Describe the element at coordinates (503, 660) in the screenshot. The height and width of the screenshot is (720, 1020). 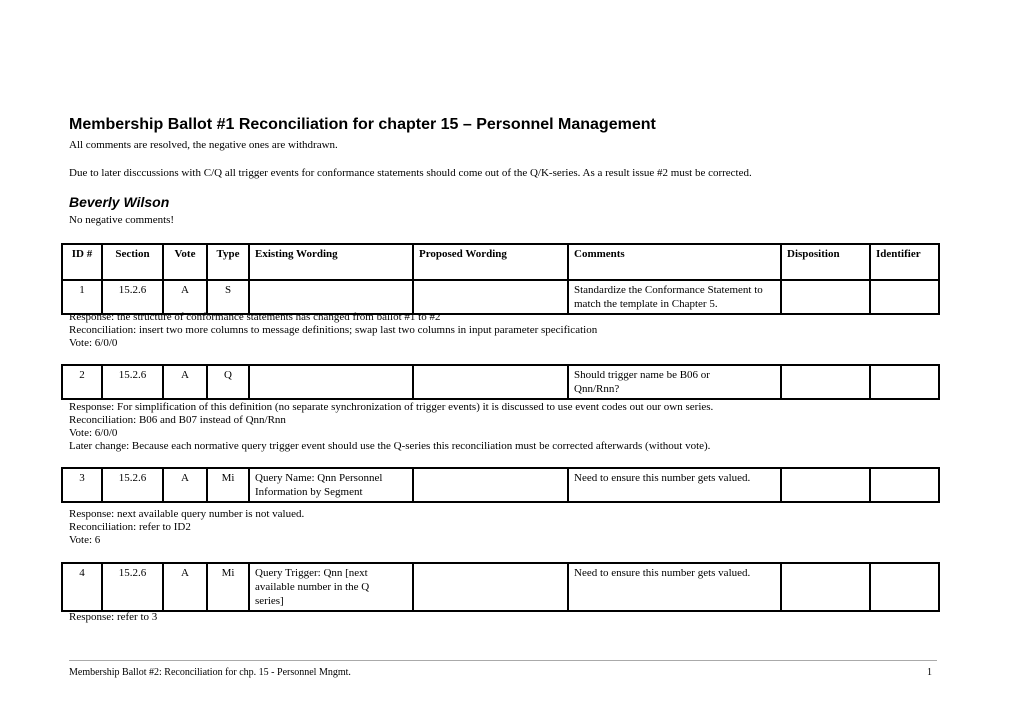
I see `footer-divider` at that location.